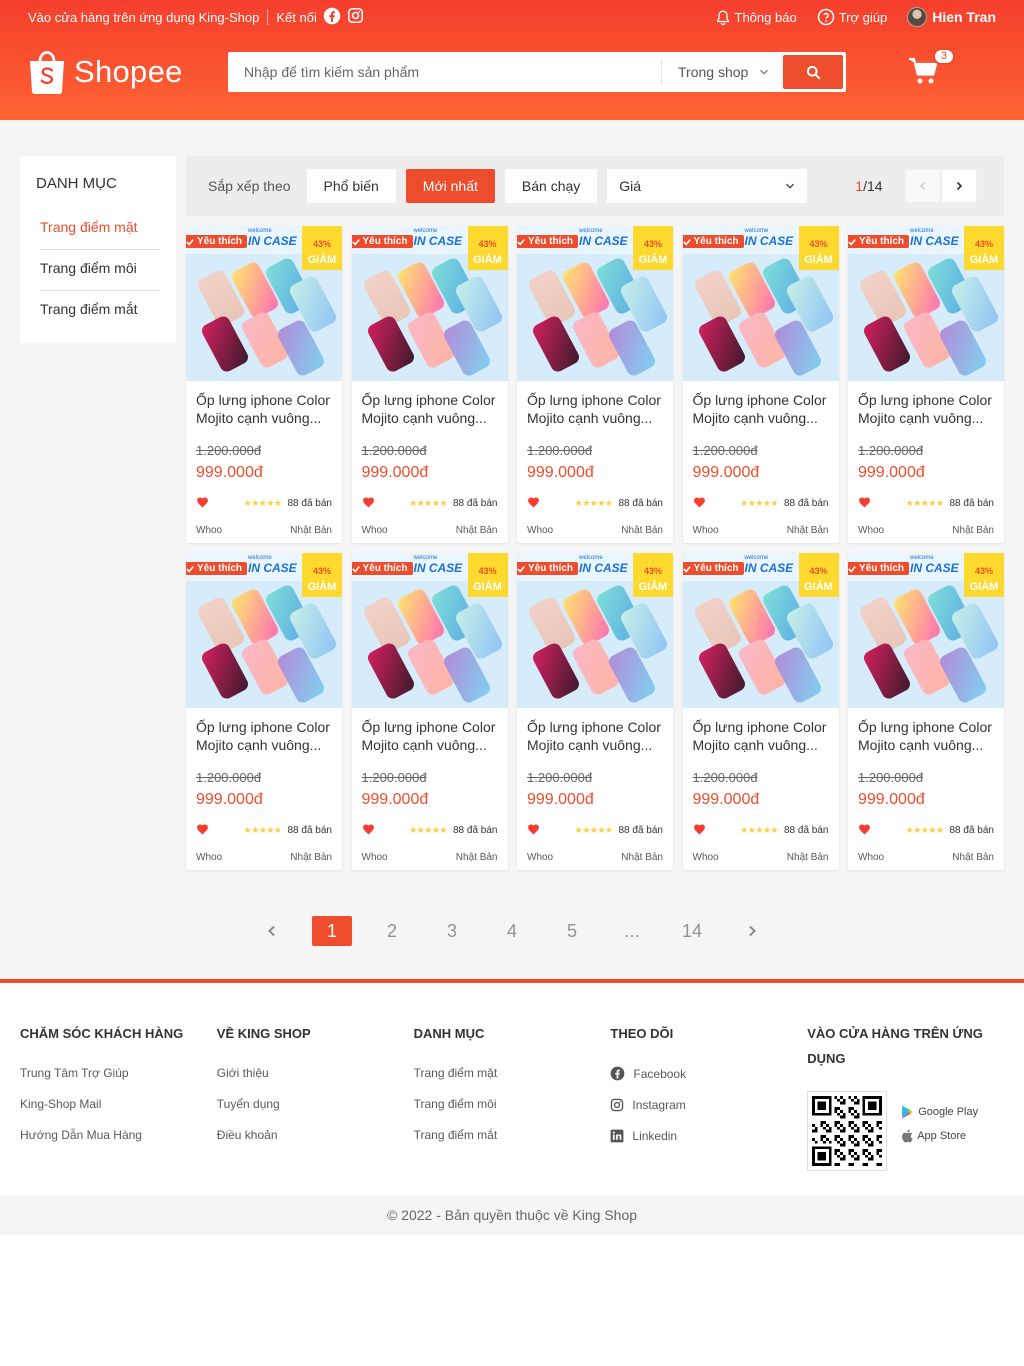  Describe the element at coordinates (315, 1135) in the screenshot. I see `footer-link: Điều khoản` at that location.